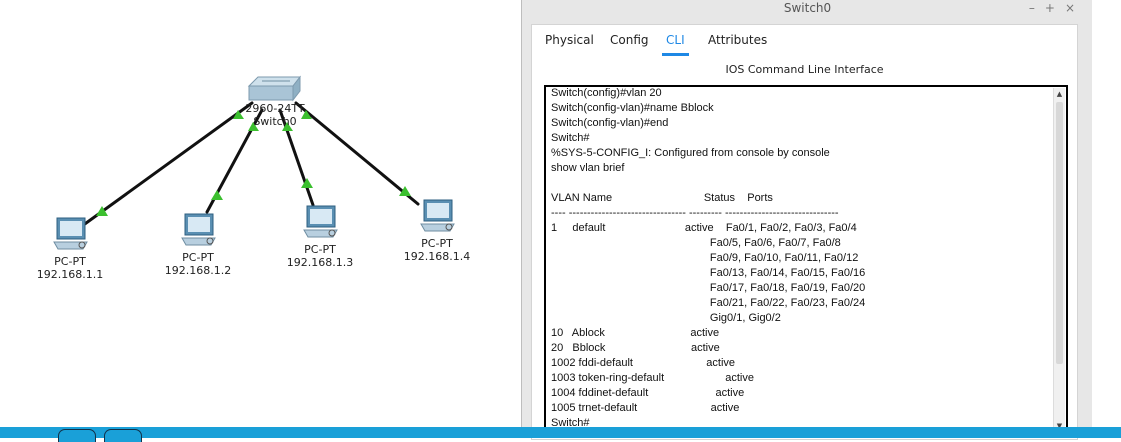  What do you see at coordinates (652, 378) in the screenshot?
I see `cli-line: 1003 token-ring-default active` at bounding box center [652, 378].